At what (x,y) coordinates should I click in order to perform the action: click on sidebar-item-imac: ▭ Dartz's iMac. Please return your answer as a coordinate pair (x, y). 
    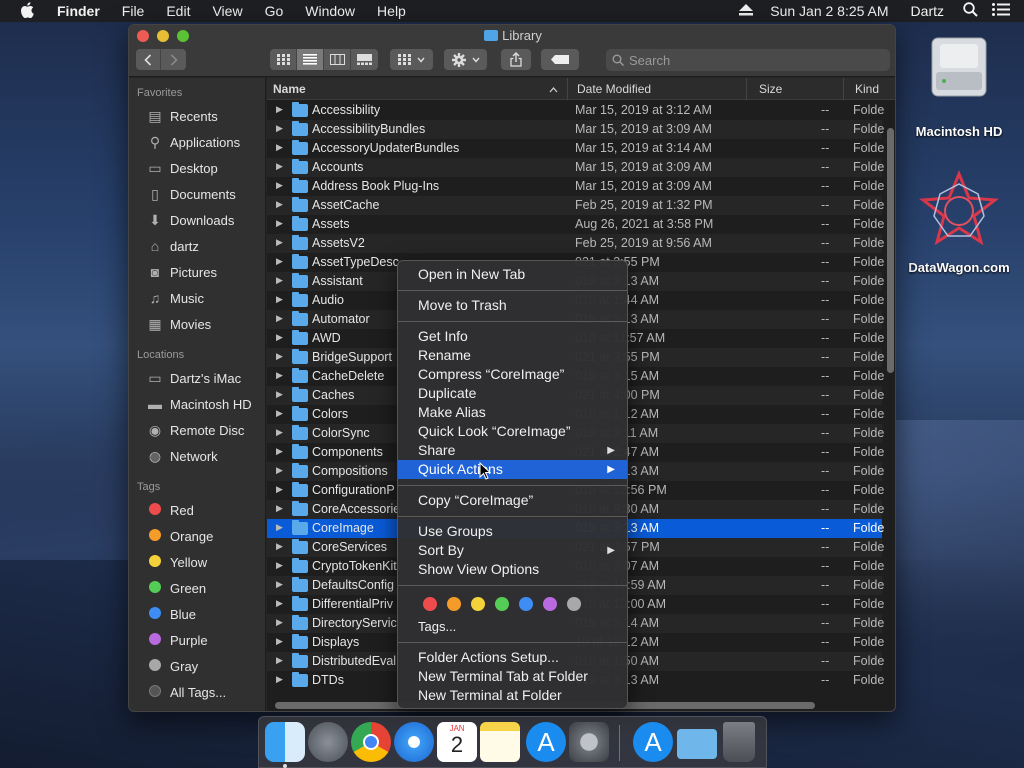
    Looking at the image, I should click on (197, 378).